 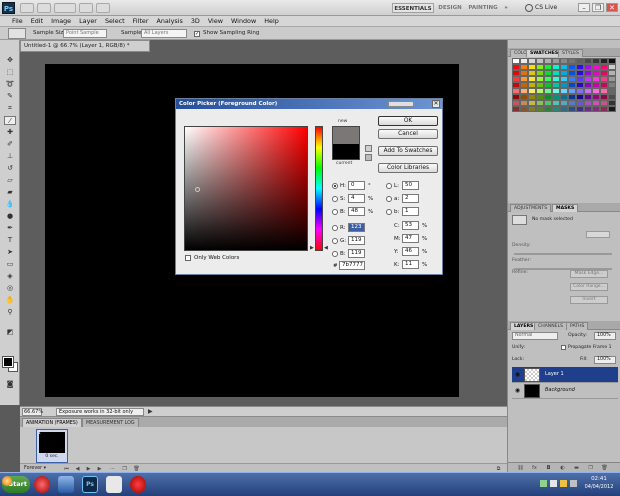 What do you see at coordinates (114, 484) in the screenshot?
I see `calendar-icon` at bounding box center [114, 484].